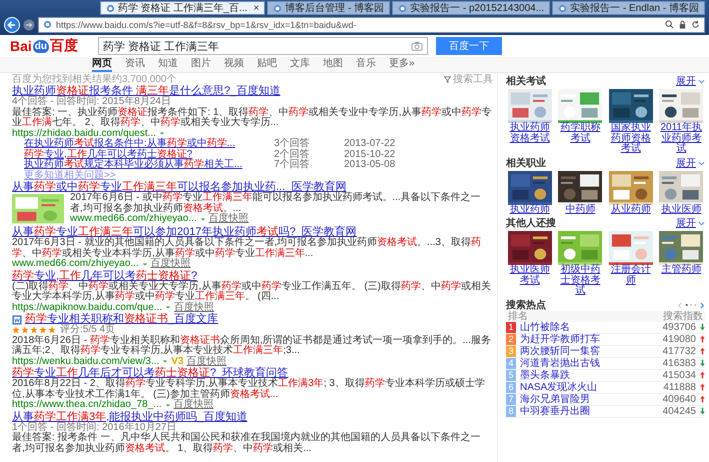  What do you see at coordinates (292, 165) in the screenshot?
I see `answer-count: 7个回答` at bounding box center [292, 165].